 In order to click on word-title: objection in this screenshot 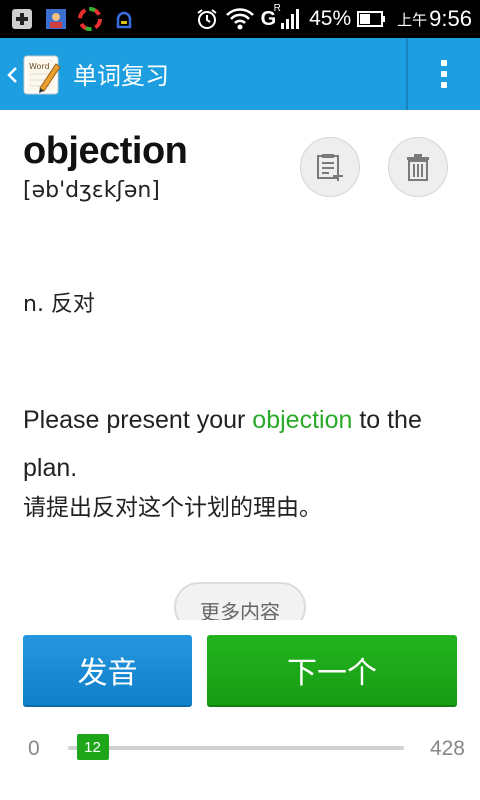, I will do `click(105, 151)`.